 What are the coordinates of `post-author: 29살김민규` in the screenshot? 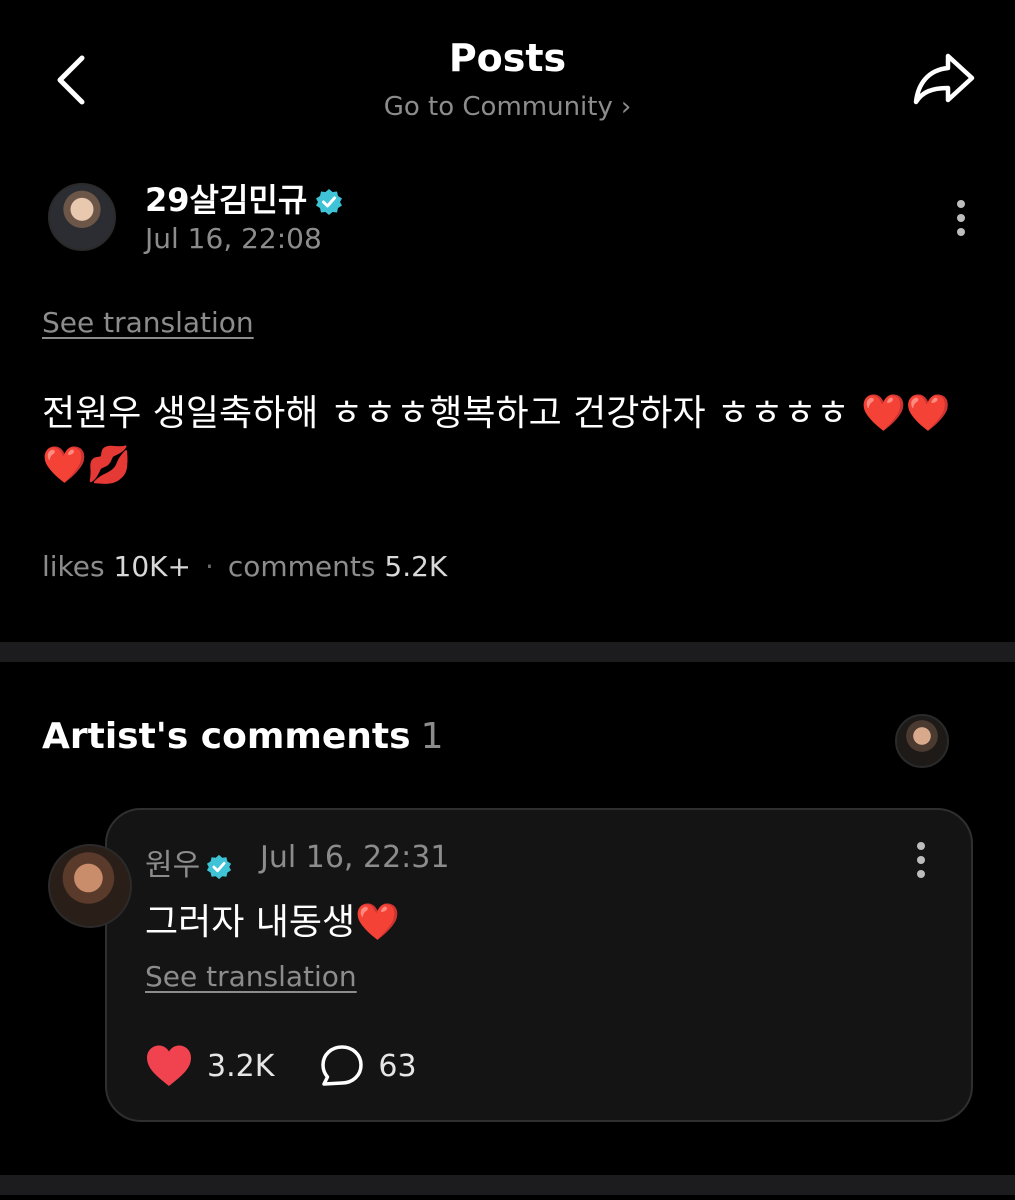 It's located at (244, 198).